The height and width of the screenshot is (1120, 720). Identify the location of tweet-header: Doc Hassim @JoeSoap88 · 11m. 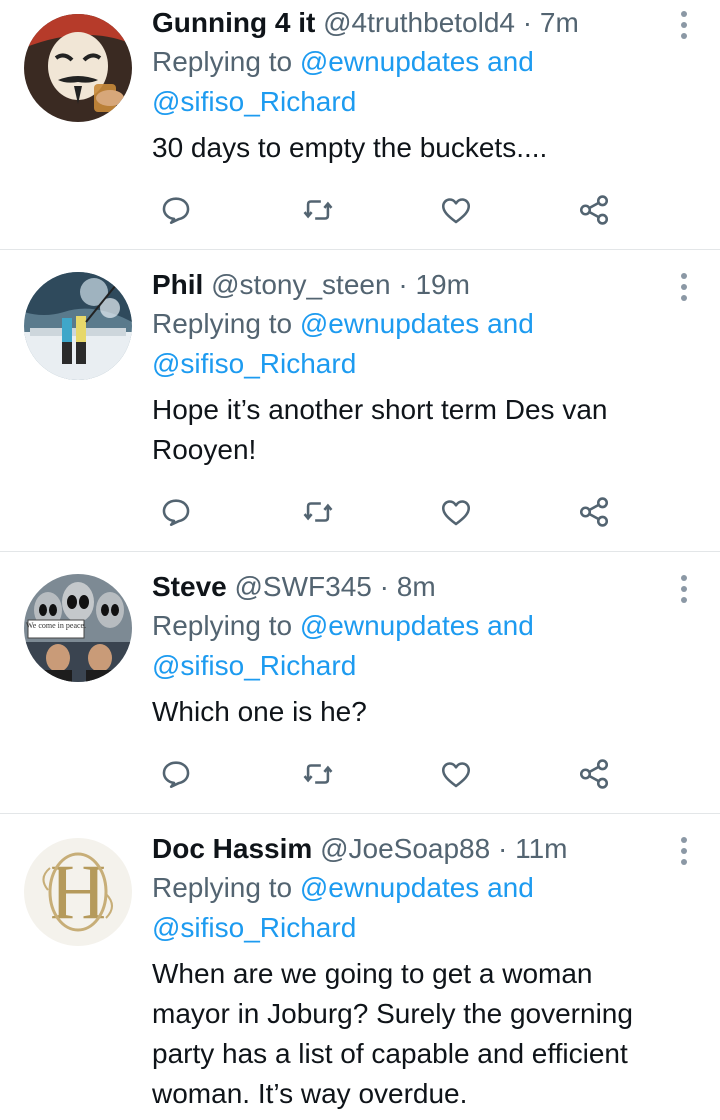
(406, 849).